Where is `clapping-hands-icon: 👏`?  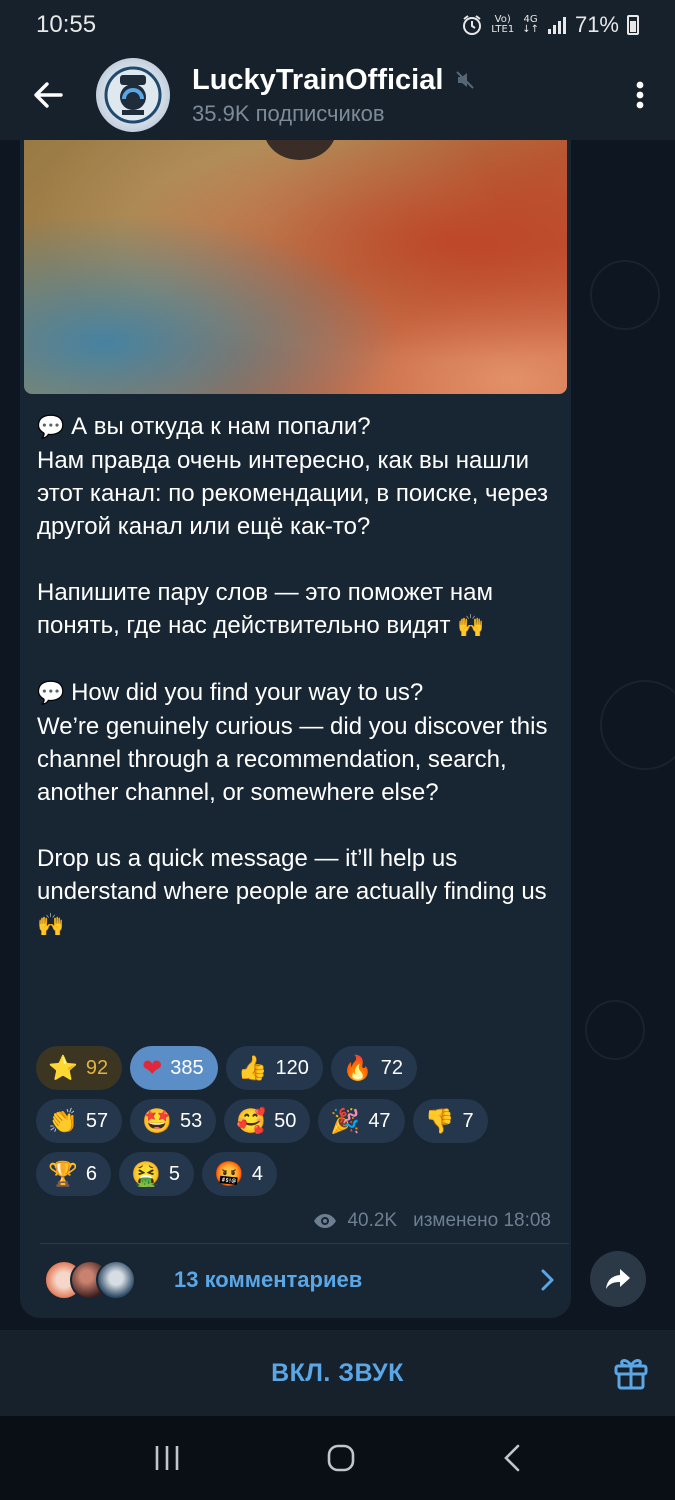 clapping-hands-icon: 👏 is located at coordinates (63, 1121).